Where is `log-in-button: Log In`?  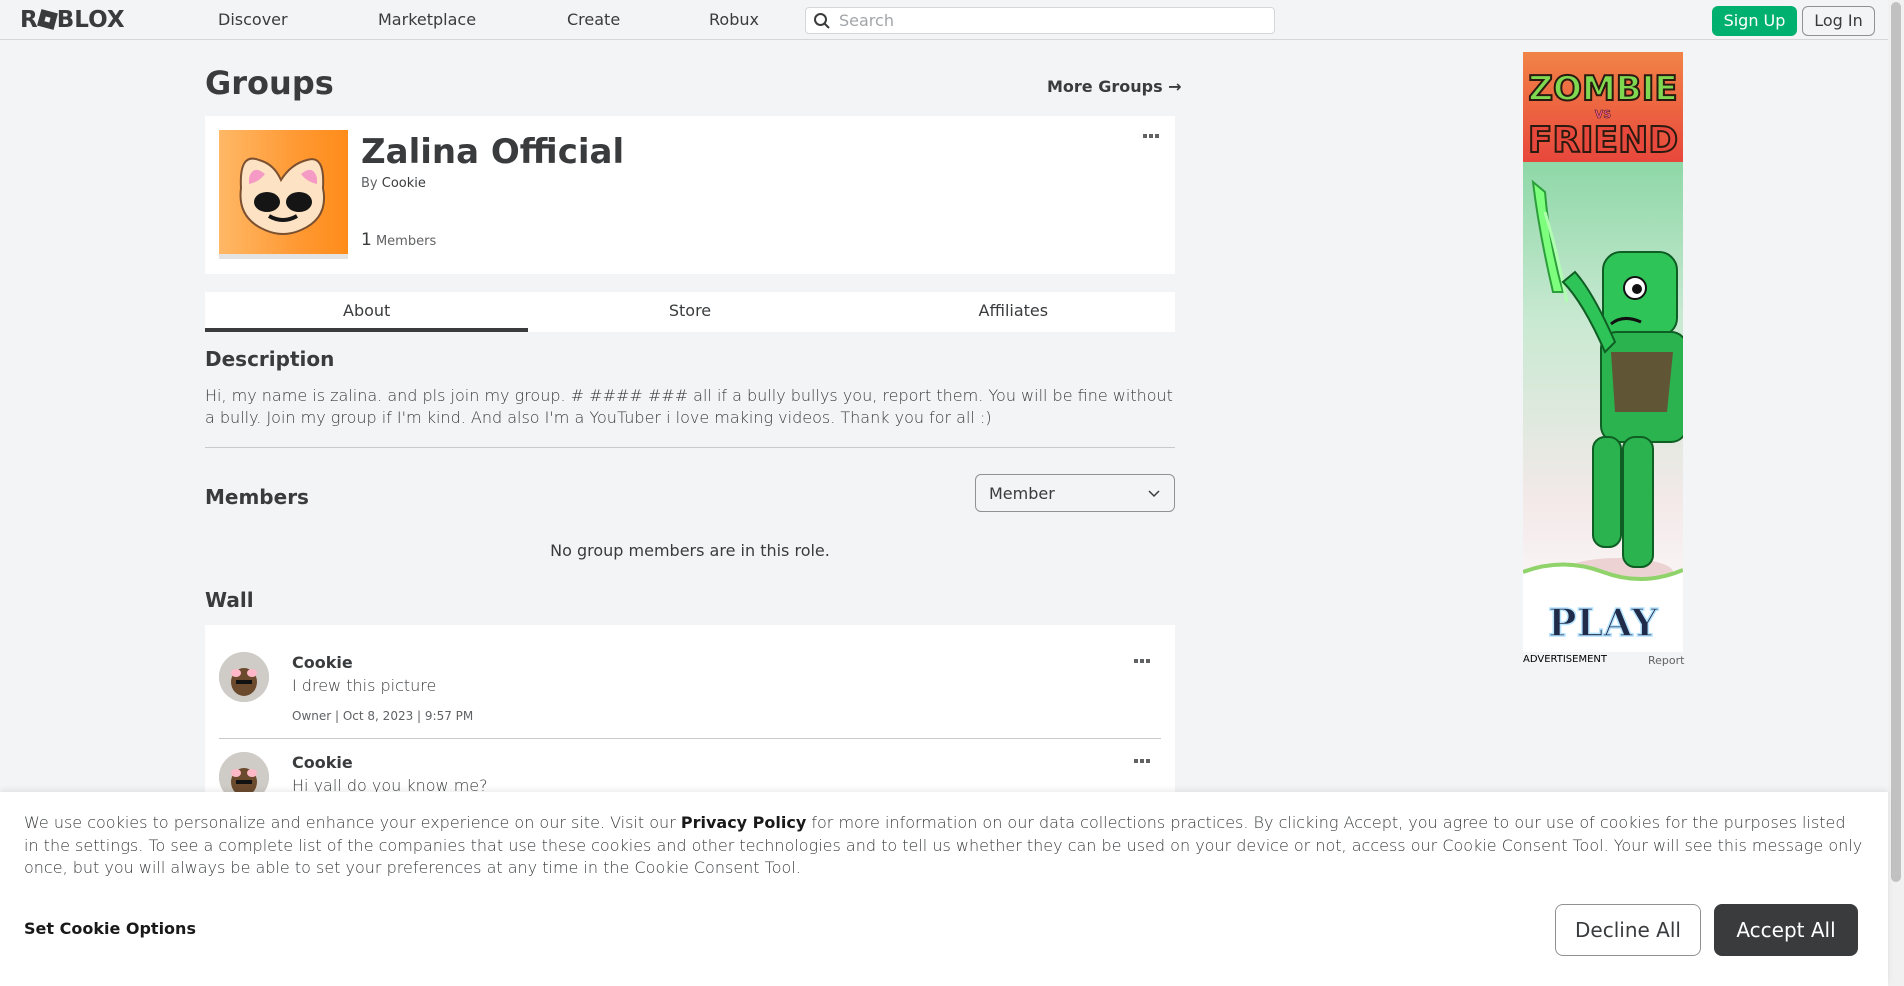
log-in-button: Log In is located at coordinates (1838, 21).